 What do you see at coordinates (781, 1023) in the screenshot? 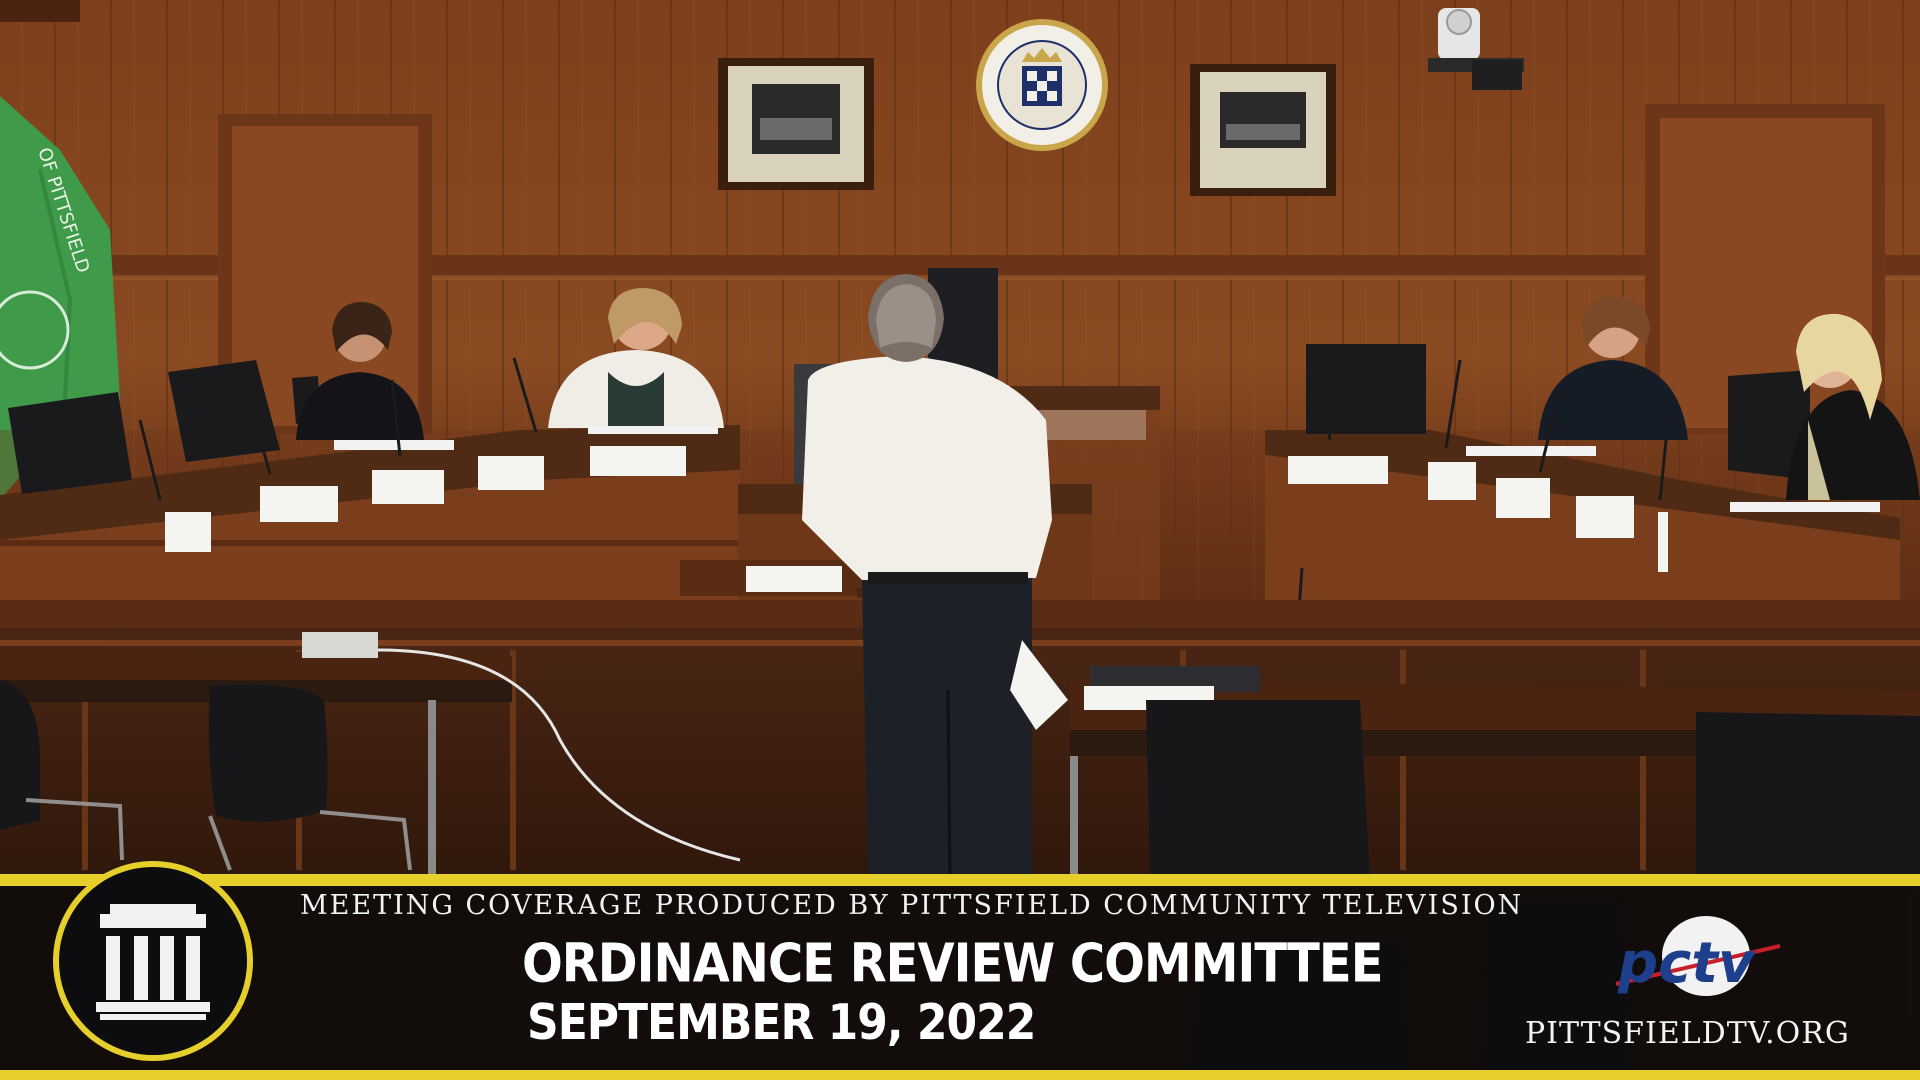
I see `meeting-date: SEPTEMBER 19, 2022` at bounding box center [781, 1023].